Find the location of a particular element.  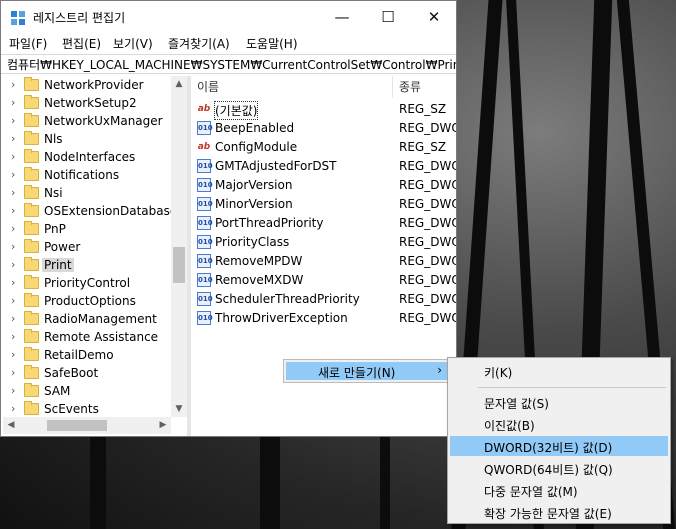

close-button: ✕ is located at coordinates (434, 17).